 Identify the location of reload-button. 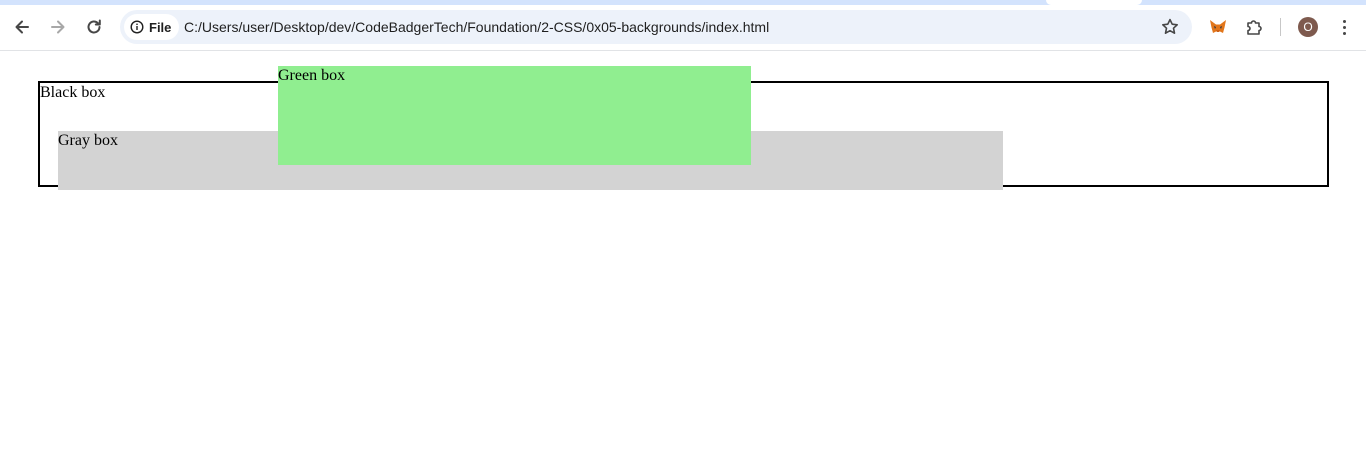
(94, 27).